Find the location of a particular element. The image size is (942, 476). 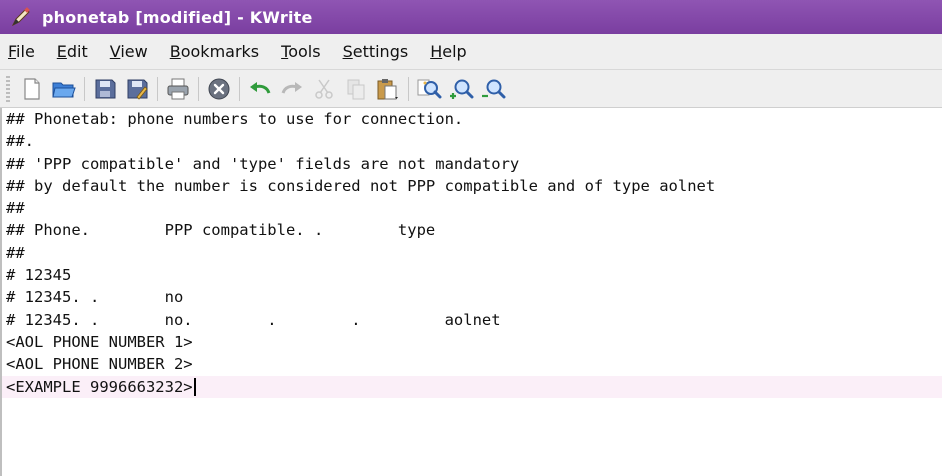

editor-line: <AOL PHONE NUMBER 1> is located at coordinates (471, 342).